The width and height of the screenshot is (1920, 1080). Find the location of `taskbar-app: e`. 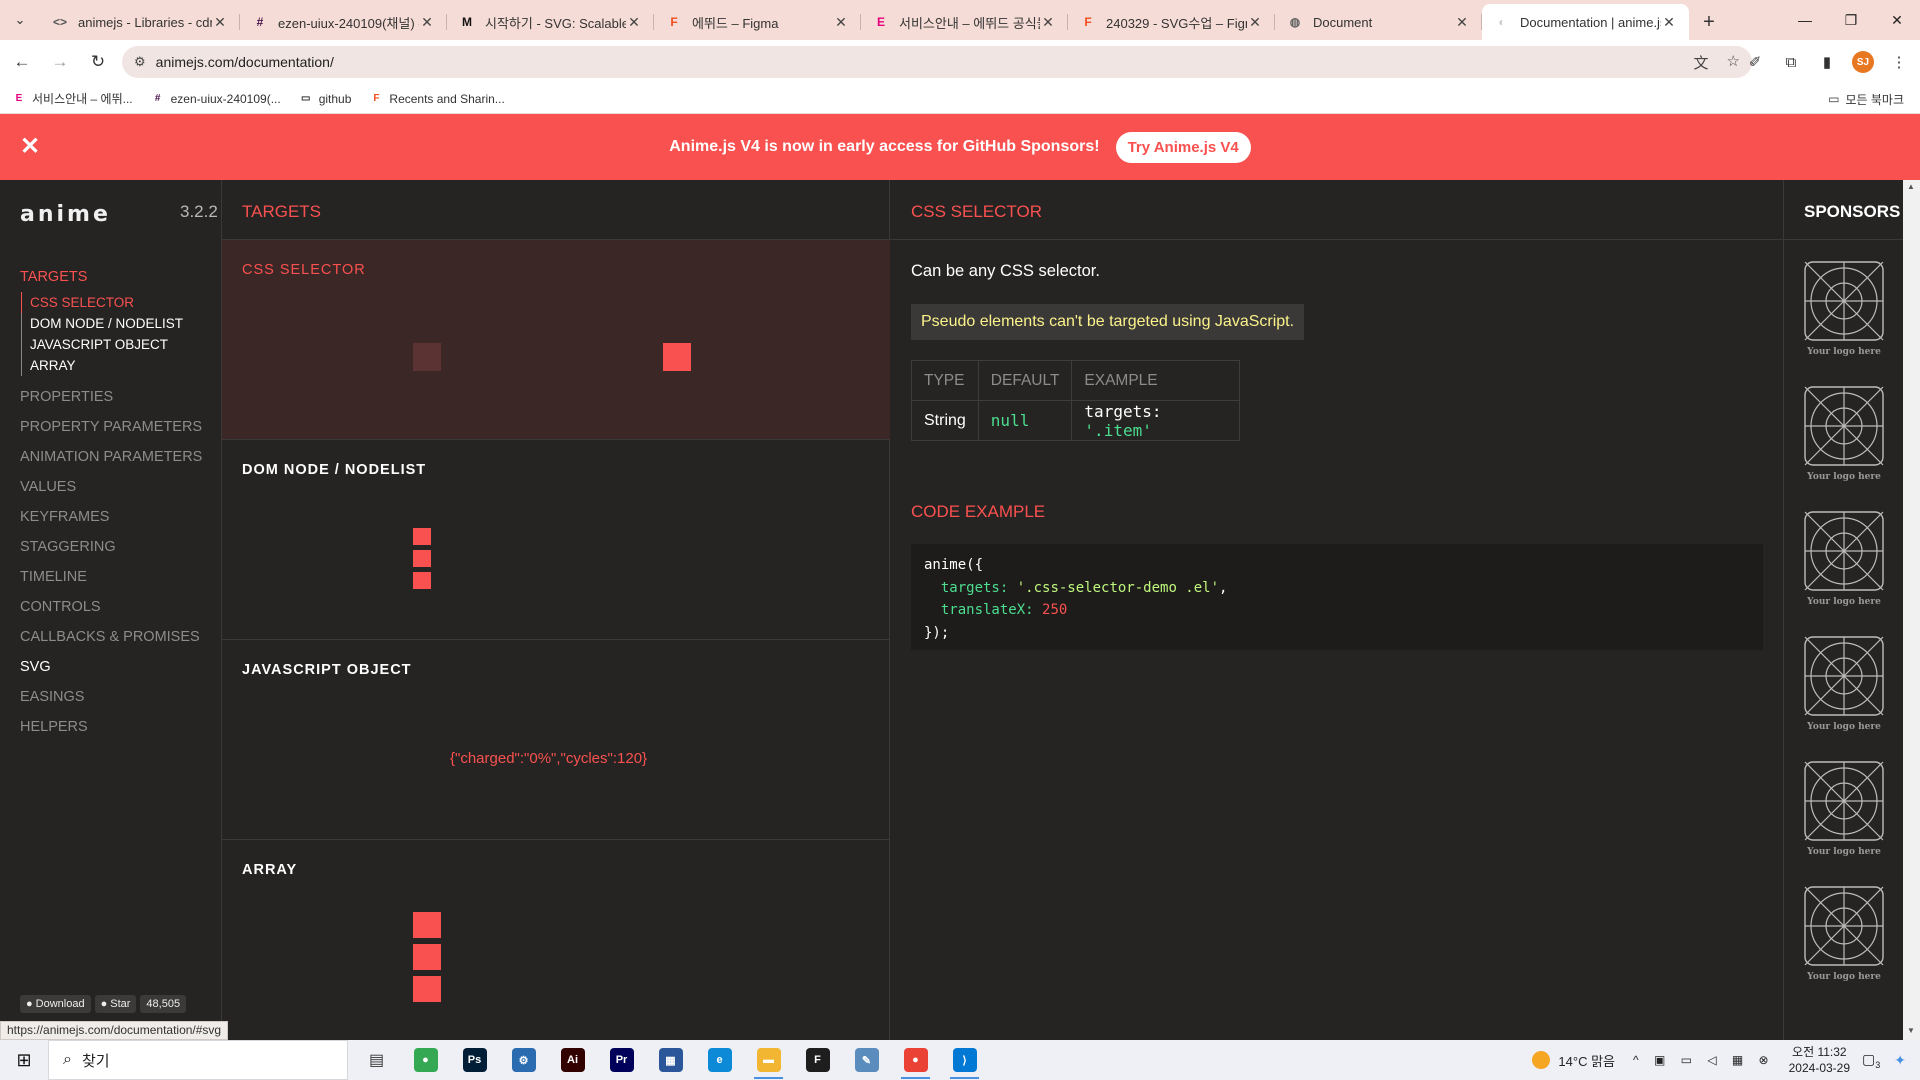

taskbar-app: e is located at coordinates (719, 1060).